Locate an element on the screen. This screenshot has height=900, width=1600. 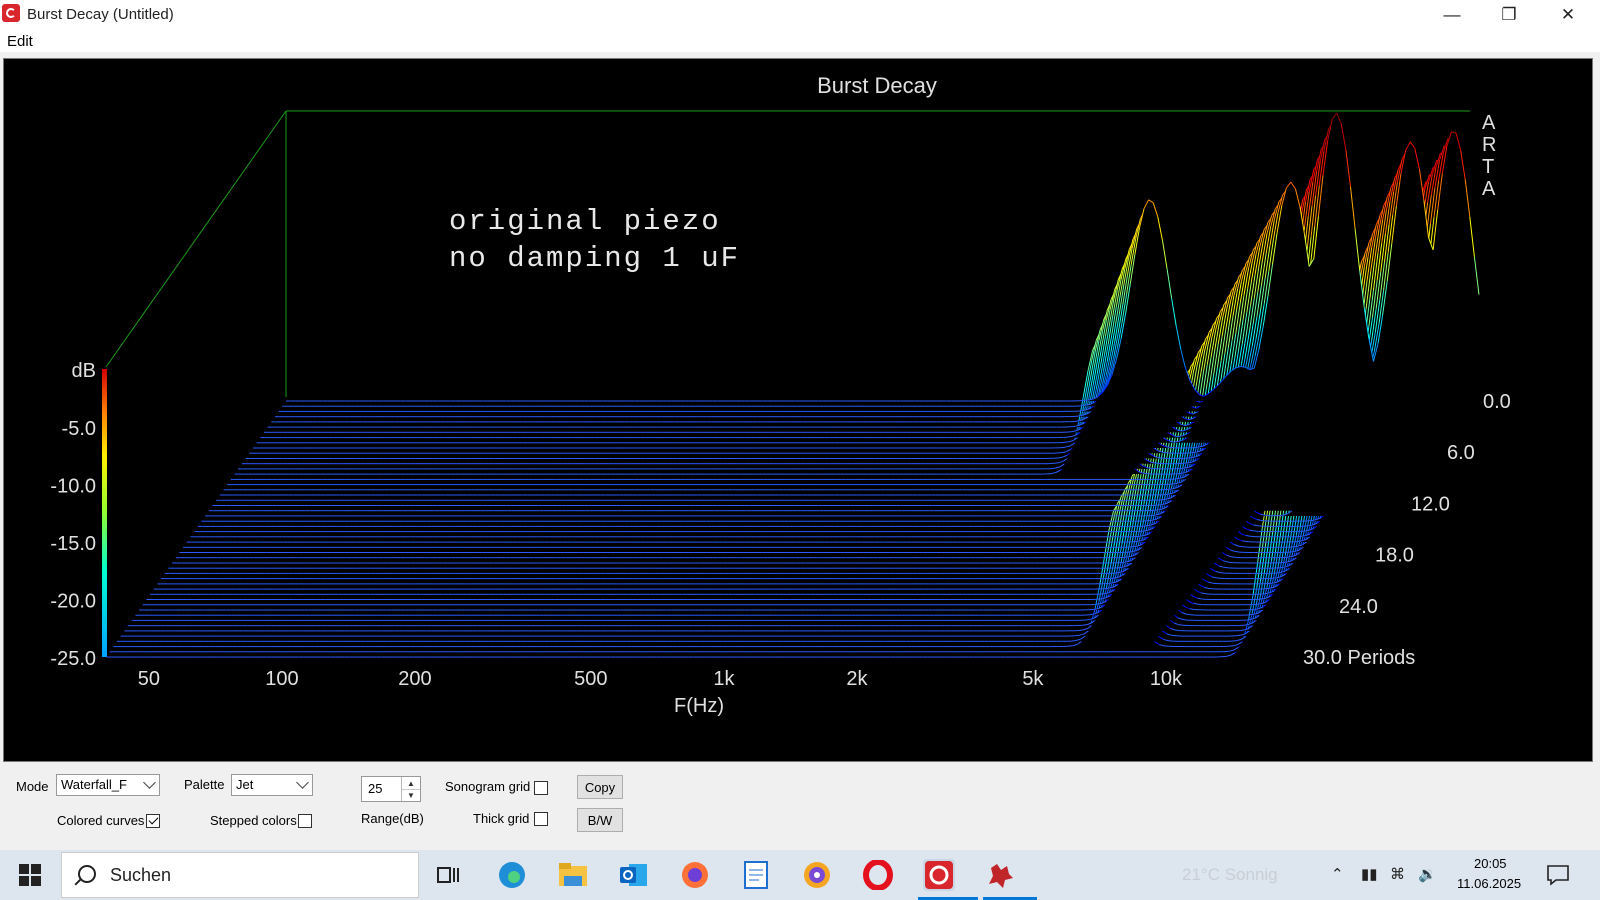
restore-button: ❐ is located at coordinates (1509, 15).